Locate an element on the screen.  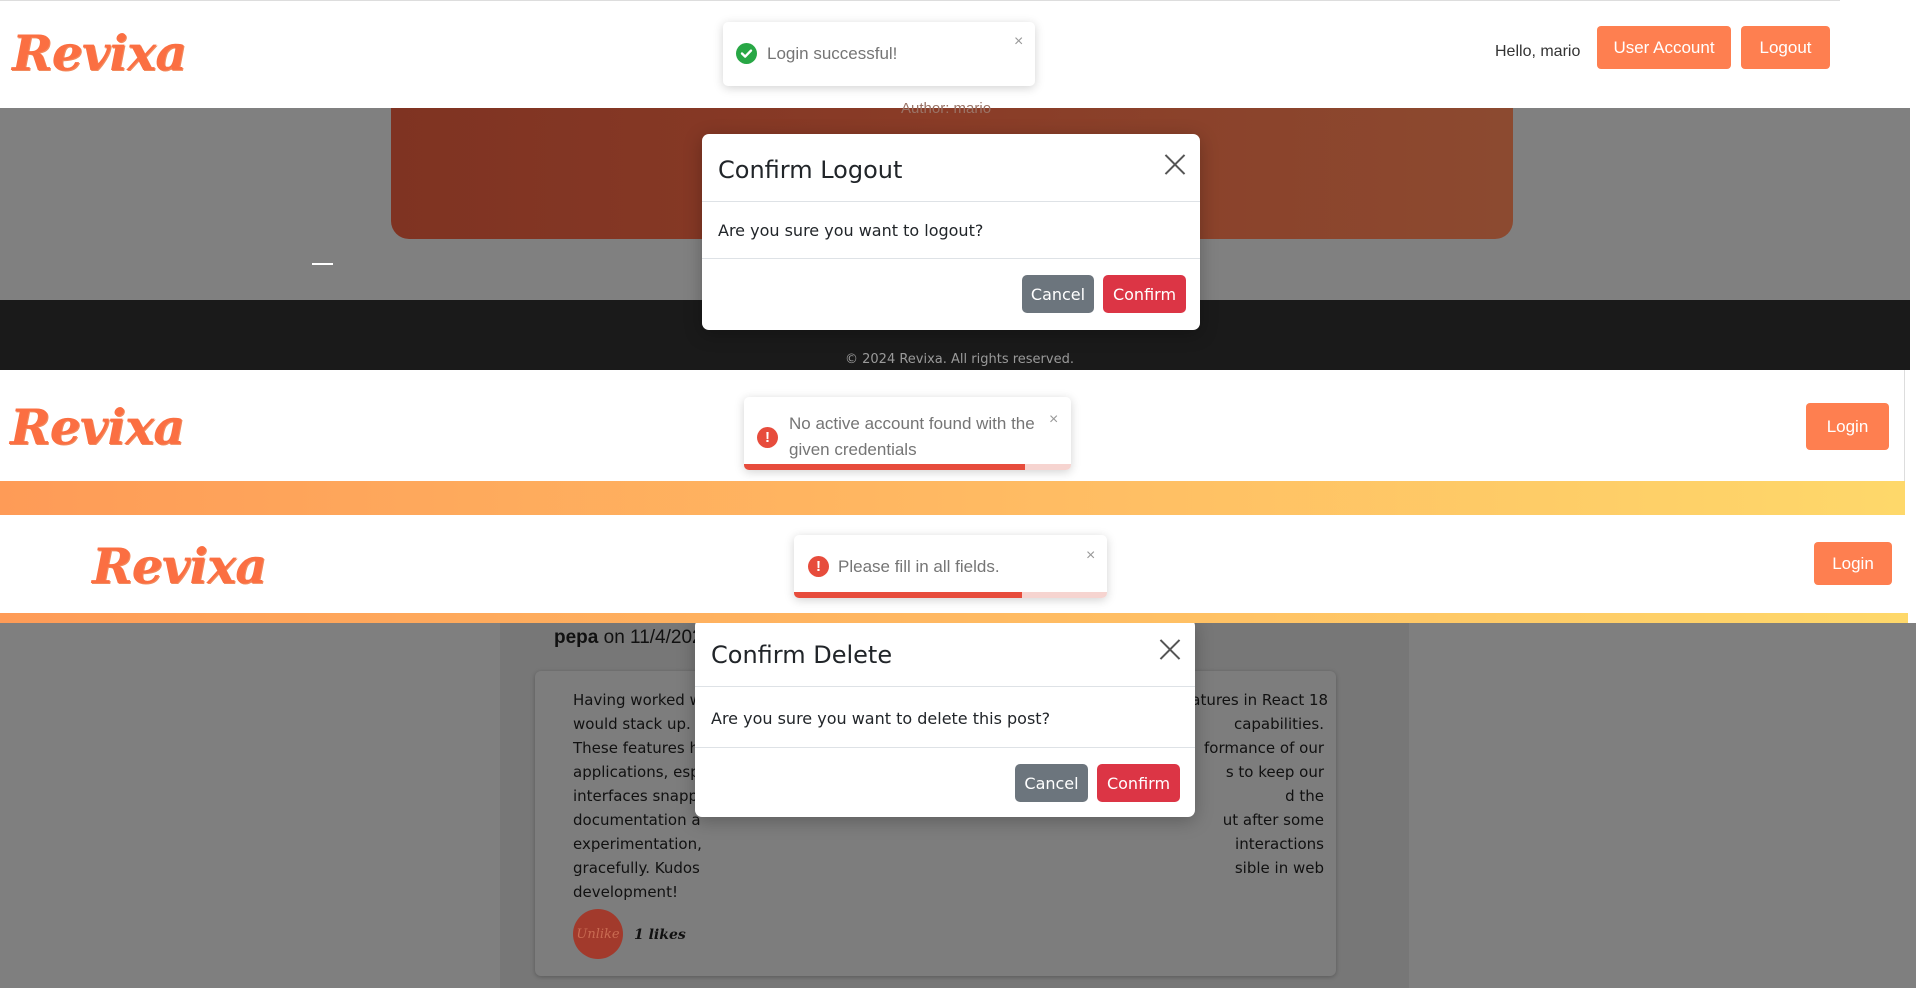
post-line: sible in web is located at coordinates (1279, 868).